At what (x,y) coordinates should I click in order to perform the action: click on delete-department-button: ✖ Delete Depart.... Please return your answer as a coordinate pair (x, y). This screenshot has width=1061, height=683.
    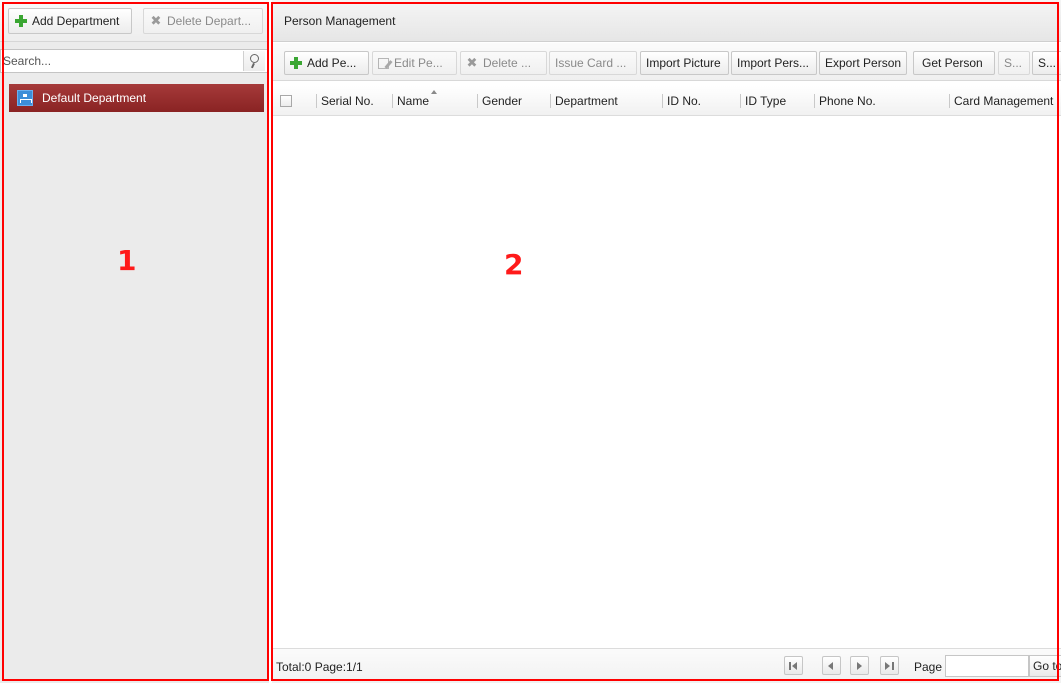
    Looking at the image, I should click on (203, 21).